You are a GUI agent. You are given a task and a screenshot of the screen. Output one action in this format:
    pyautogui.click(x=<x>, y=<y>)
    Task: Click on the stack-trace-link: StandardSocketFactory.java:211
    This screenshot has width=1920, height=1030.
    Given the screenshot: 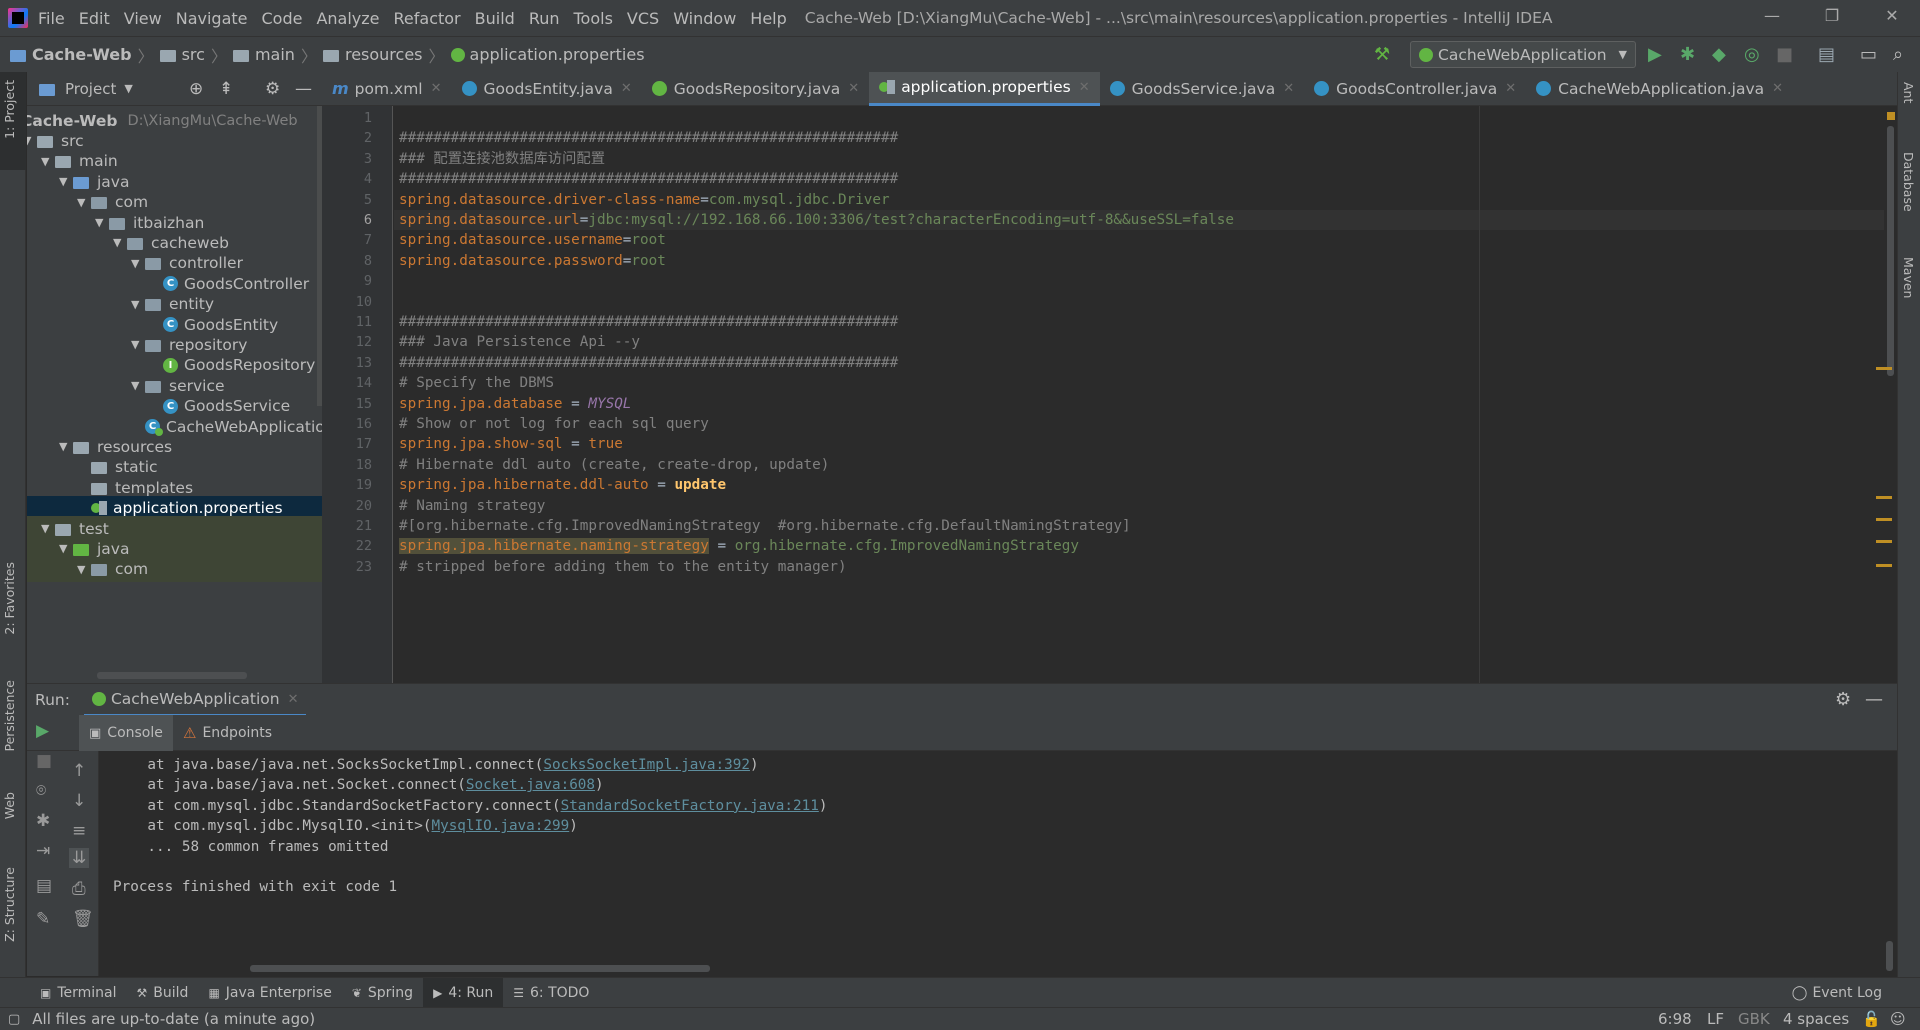 What is the action you would take?
    pyautogui.click(x=690, y=806)
    